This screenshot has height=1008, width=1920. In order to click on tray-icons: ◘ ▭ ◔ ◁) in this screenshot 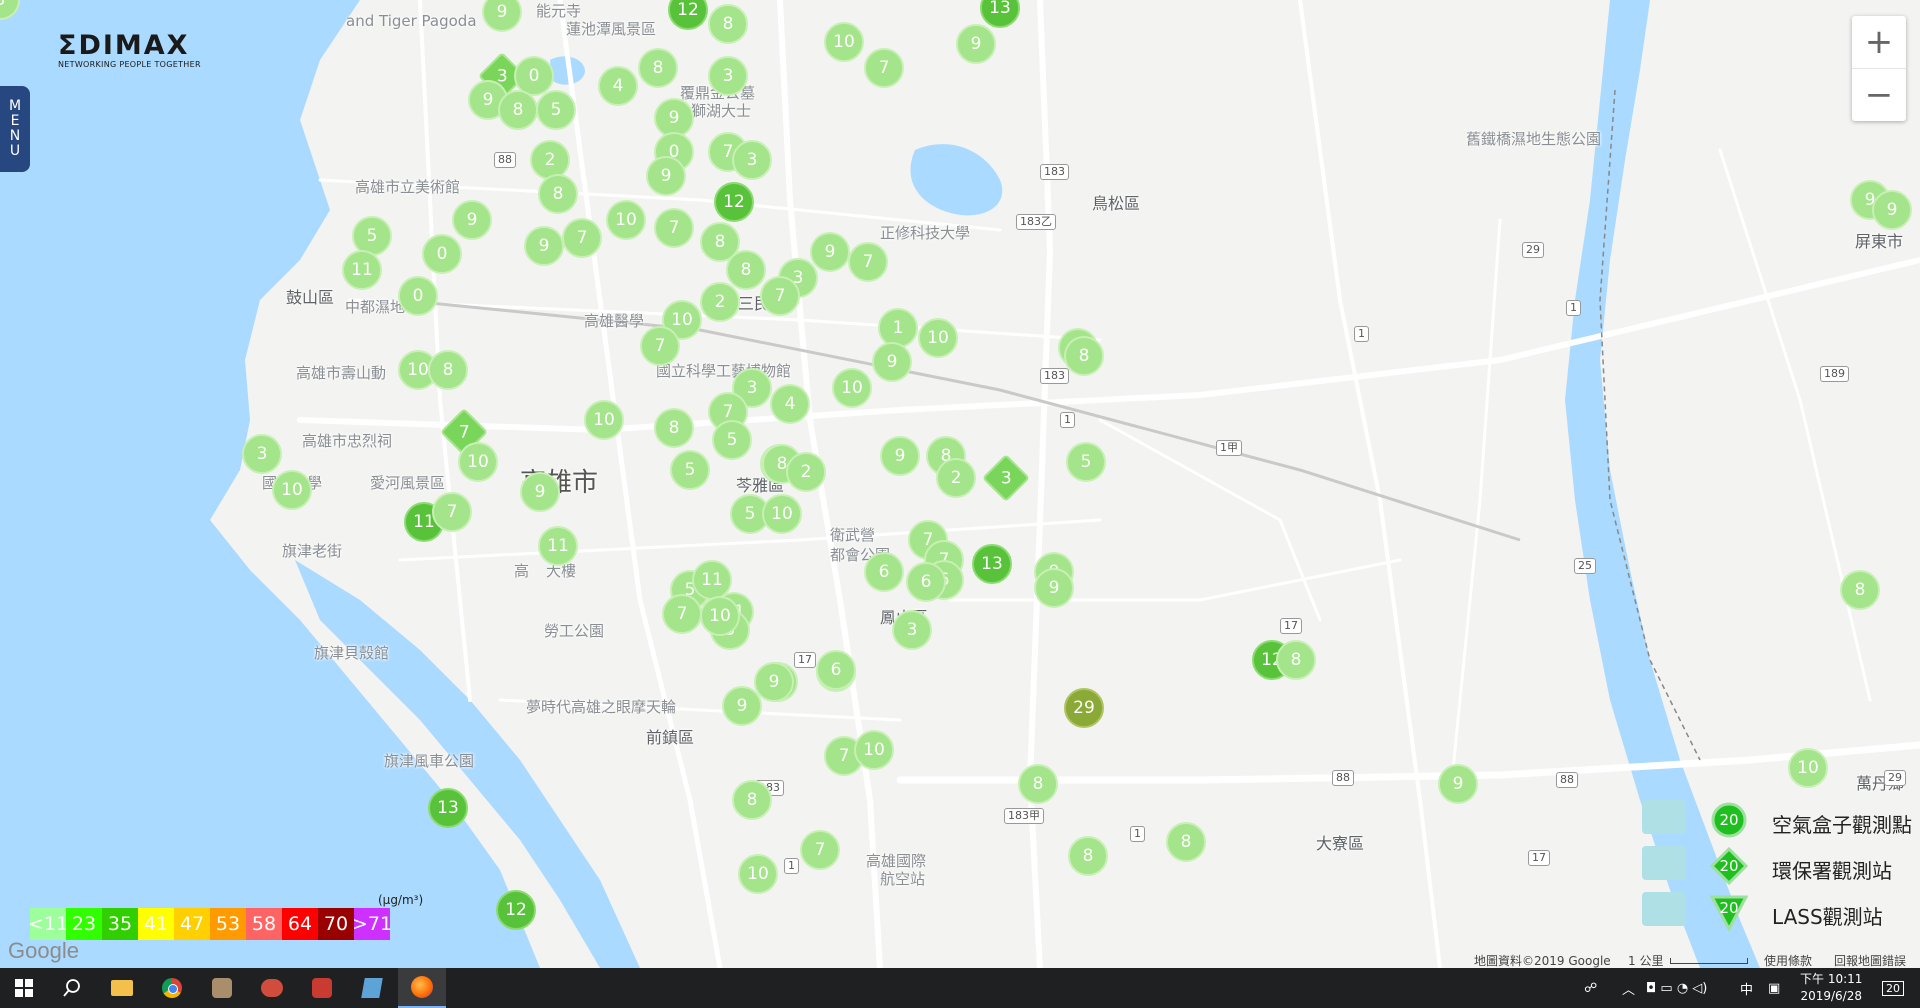, I will do `click(1676, 988)`.